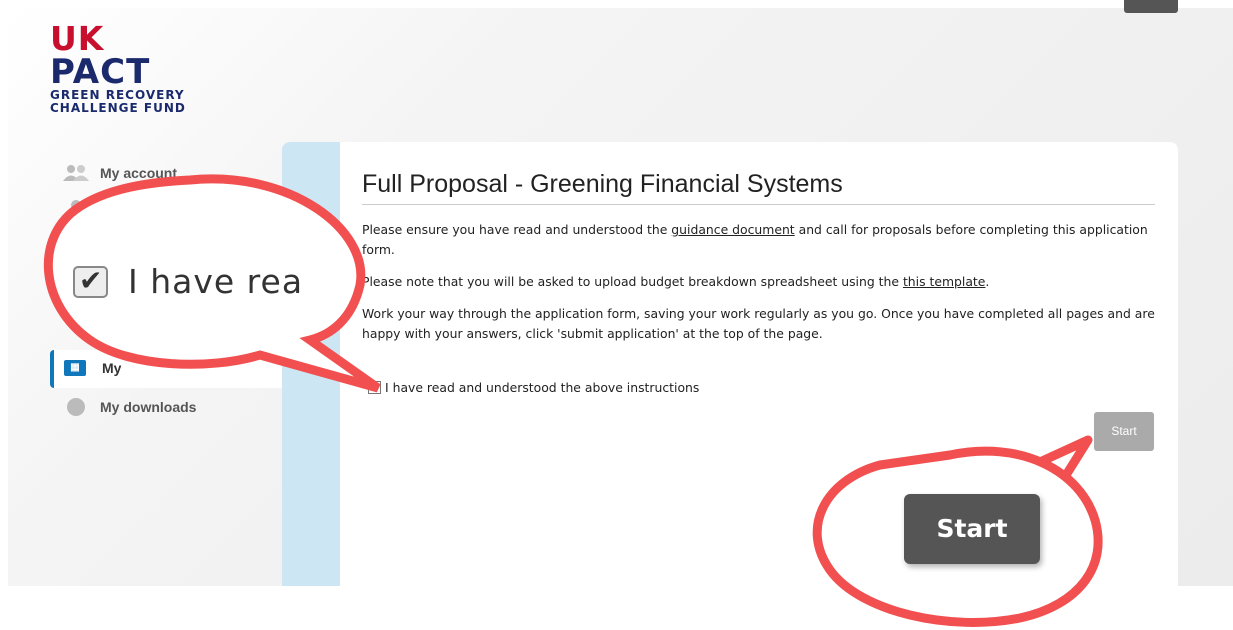 The height and width of the screenshot is (630, 1233). What do you see at coordinates (139, 173) in the screenshot?
I see `sidebar-item-label: My account` at bounding box center [139, 173].